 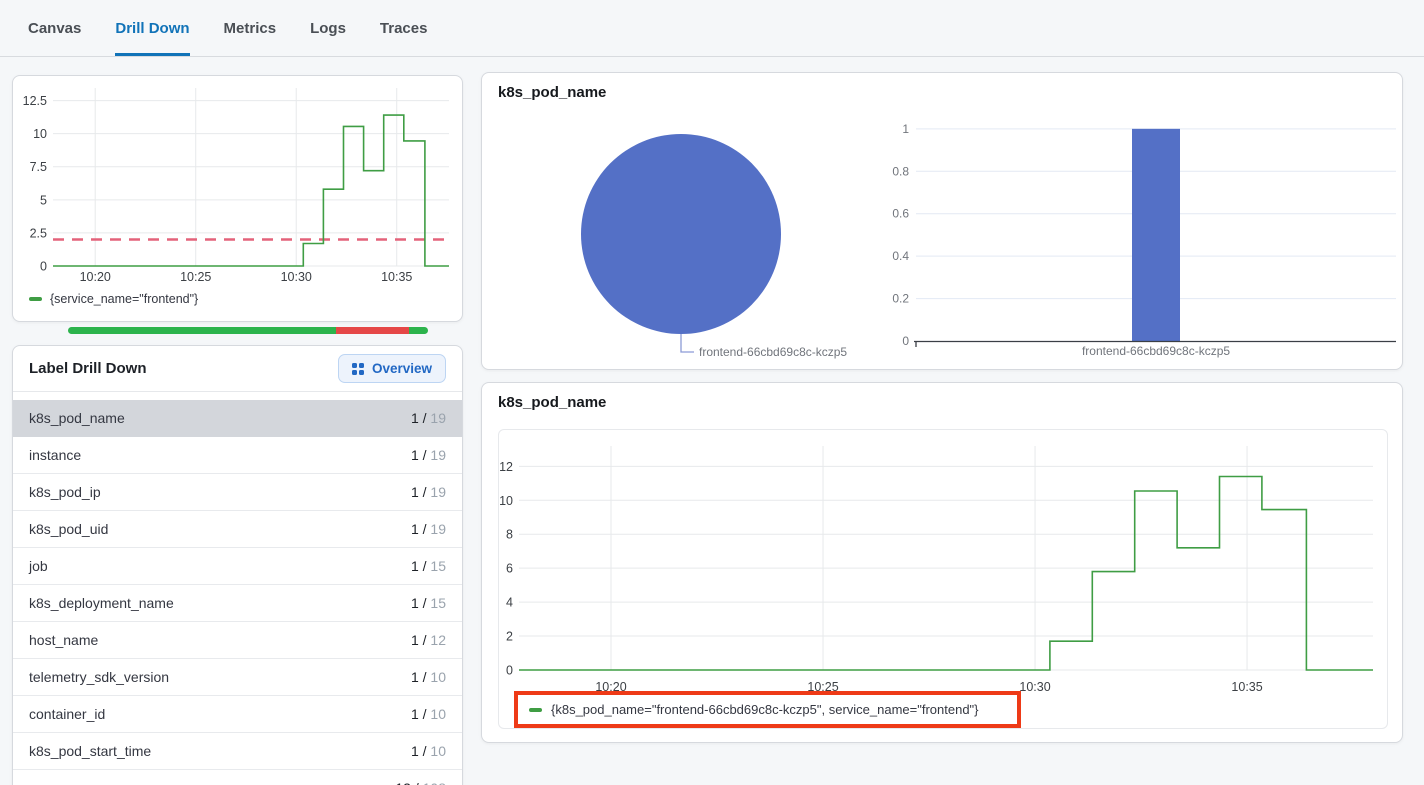 What do you see at coordinates (237, 492) in the screenshot?
I see `label-row-k8s_pod_ip: k8s_pod_ip 1 / 19` at bounding box center [237, 492].